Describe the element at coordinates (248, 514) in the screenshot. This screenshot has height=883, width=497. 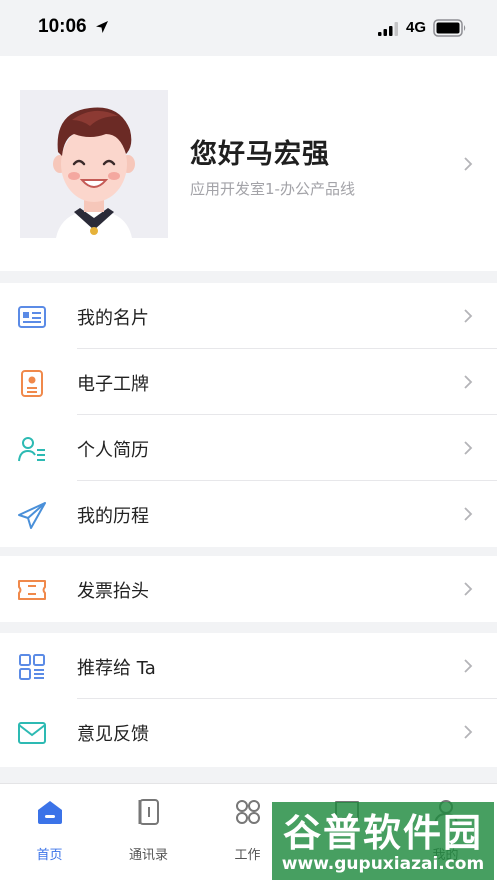
I see `menu-item-history: 我的历程` at that location.